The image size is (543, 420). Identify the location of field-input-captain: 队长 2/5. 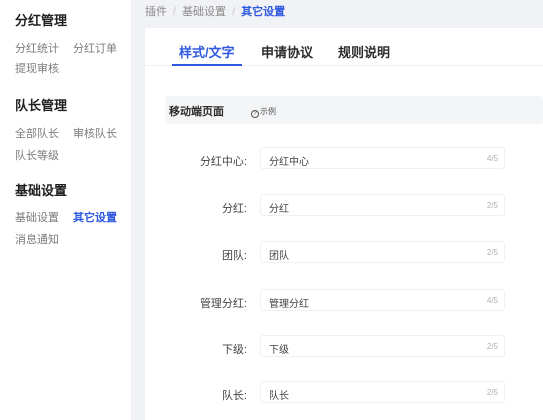
(382, 392).